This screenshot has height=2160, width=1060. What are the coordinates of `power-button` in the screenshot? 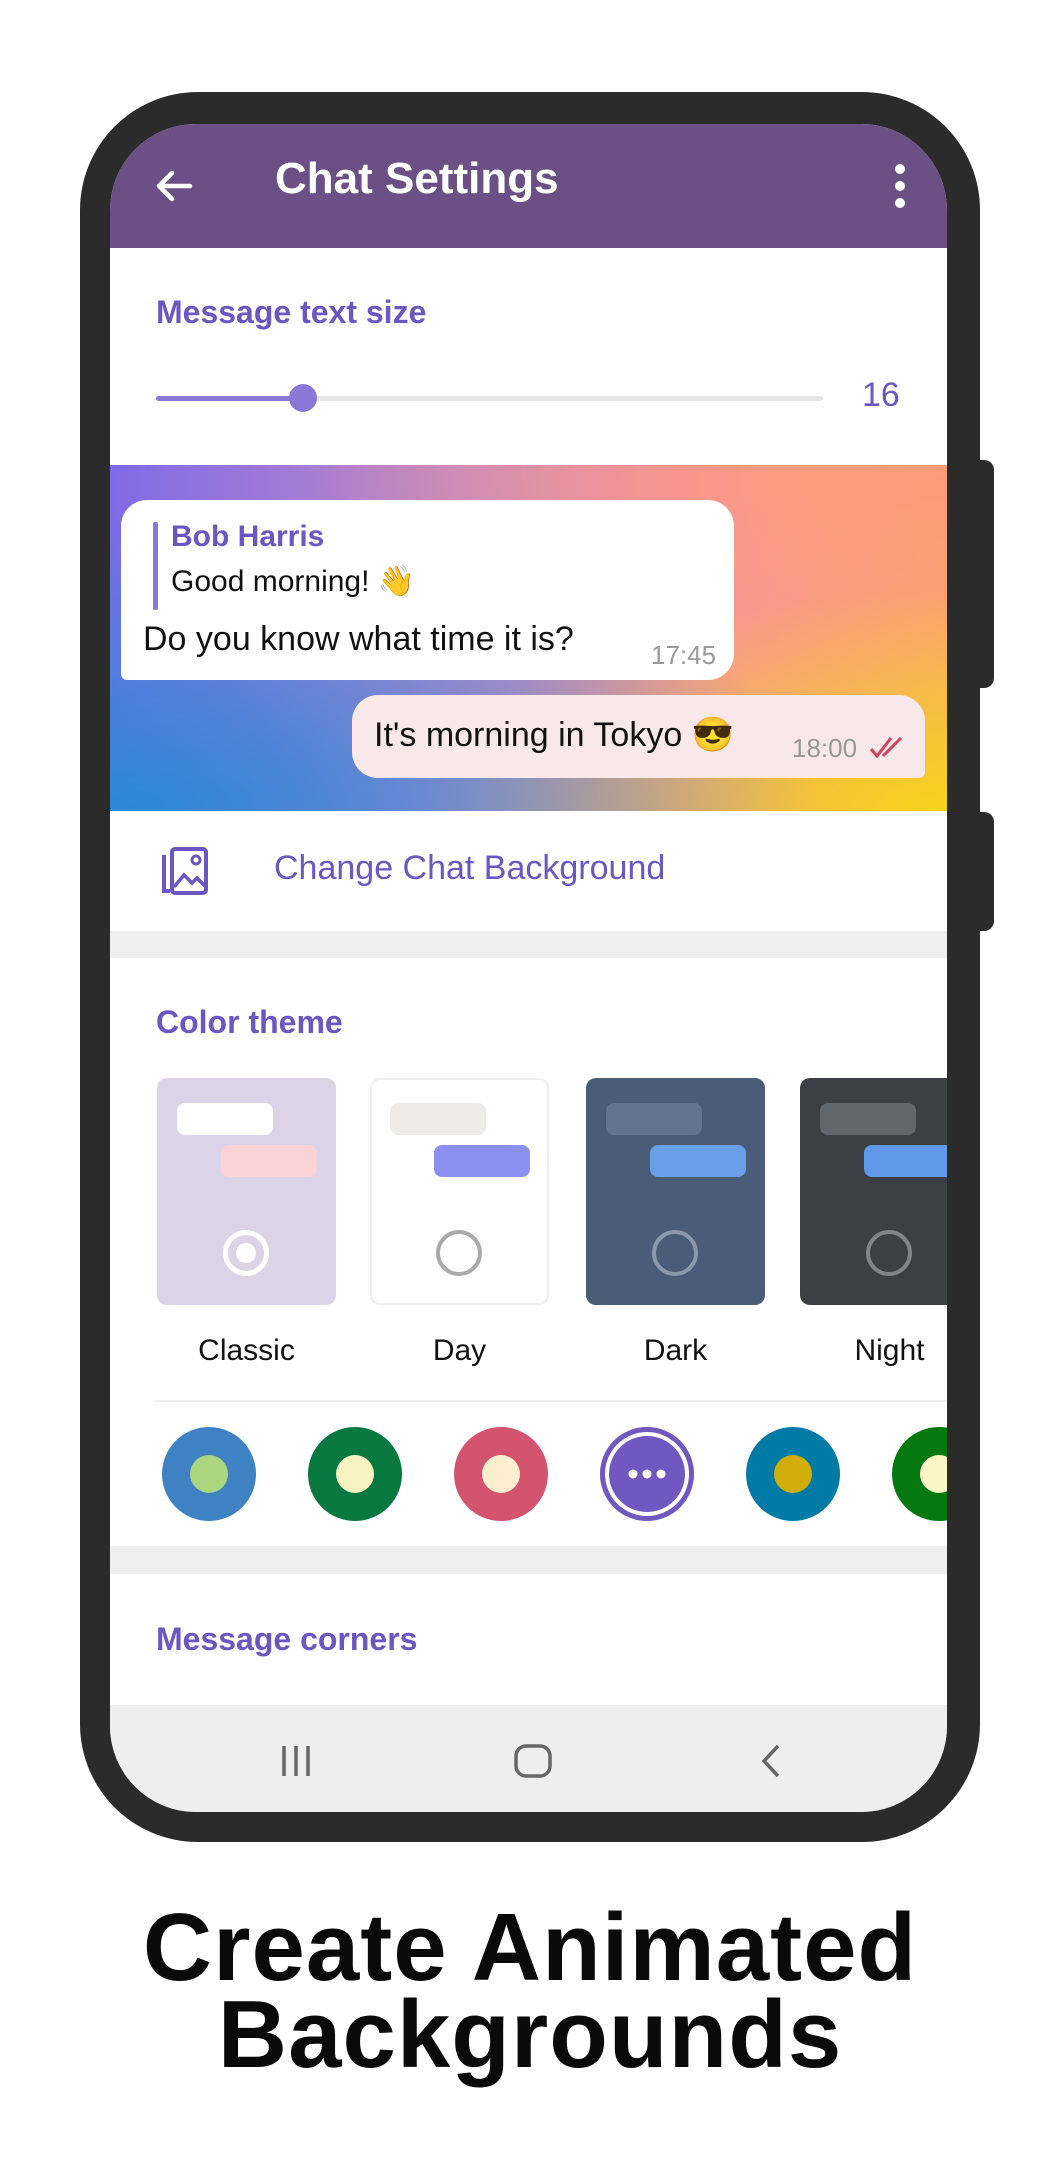 It's located at (986, 871).